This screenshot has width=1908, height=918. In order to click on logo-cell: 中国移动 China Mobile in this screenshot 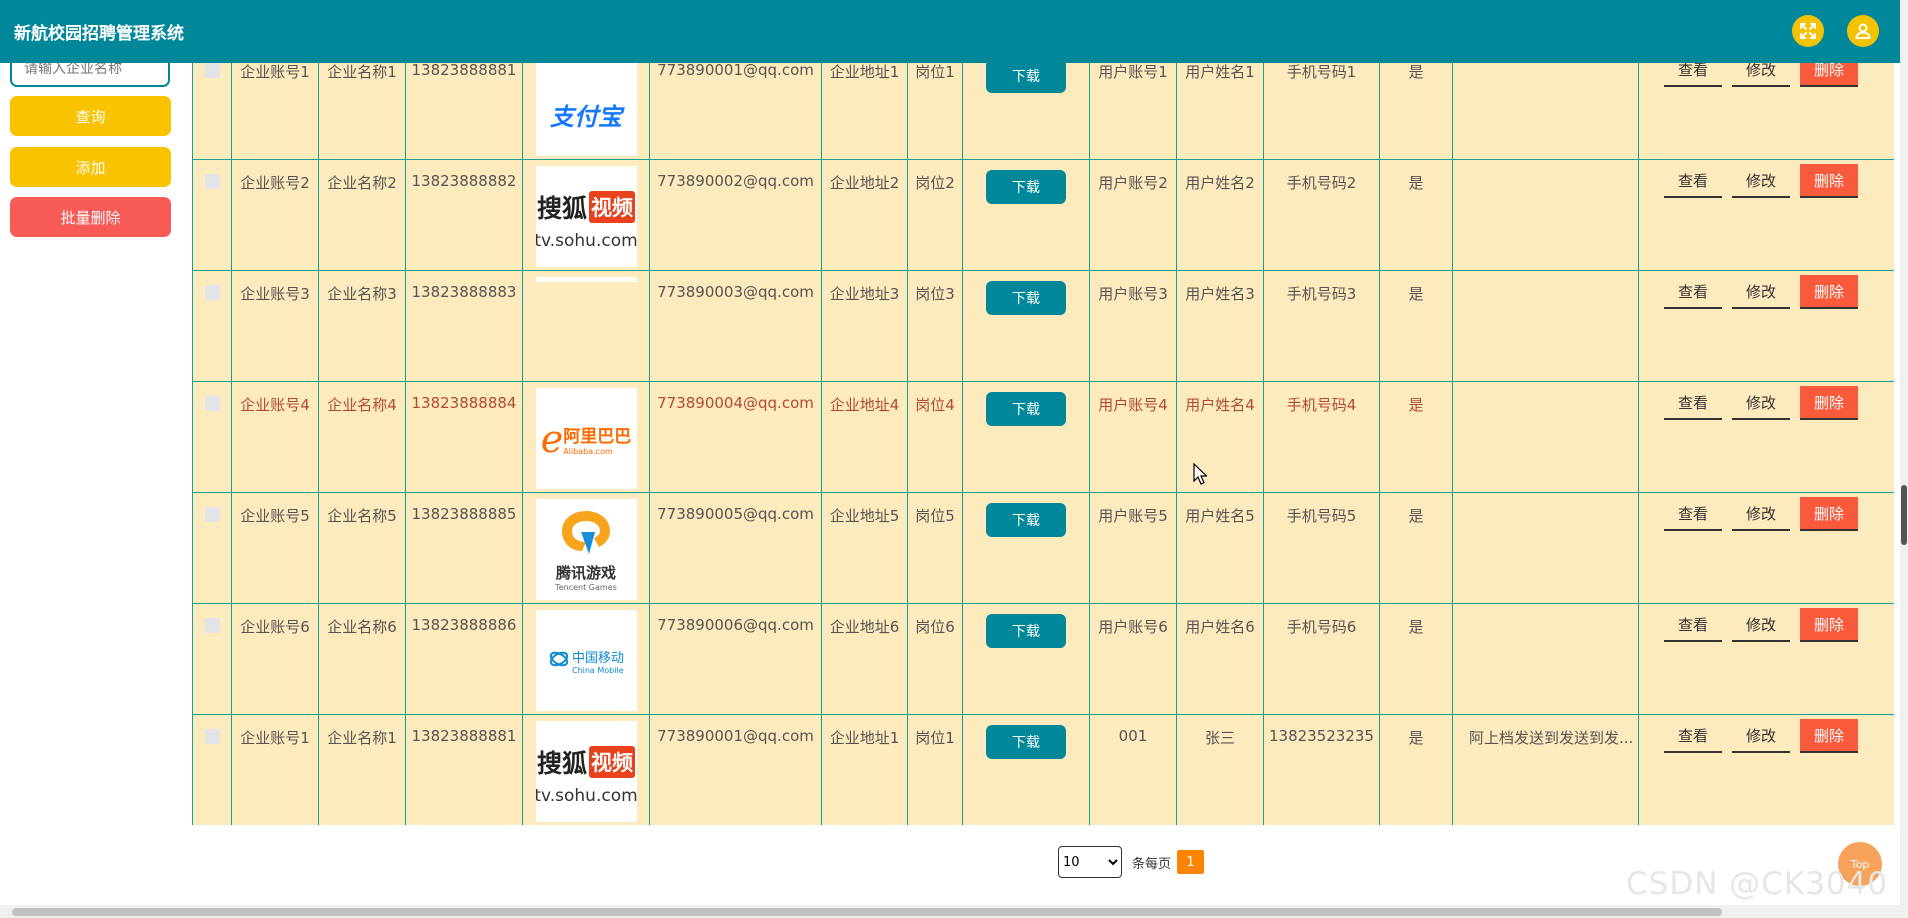, I will do `click(586, 659)`.